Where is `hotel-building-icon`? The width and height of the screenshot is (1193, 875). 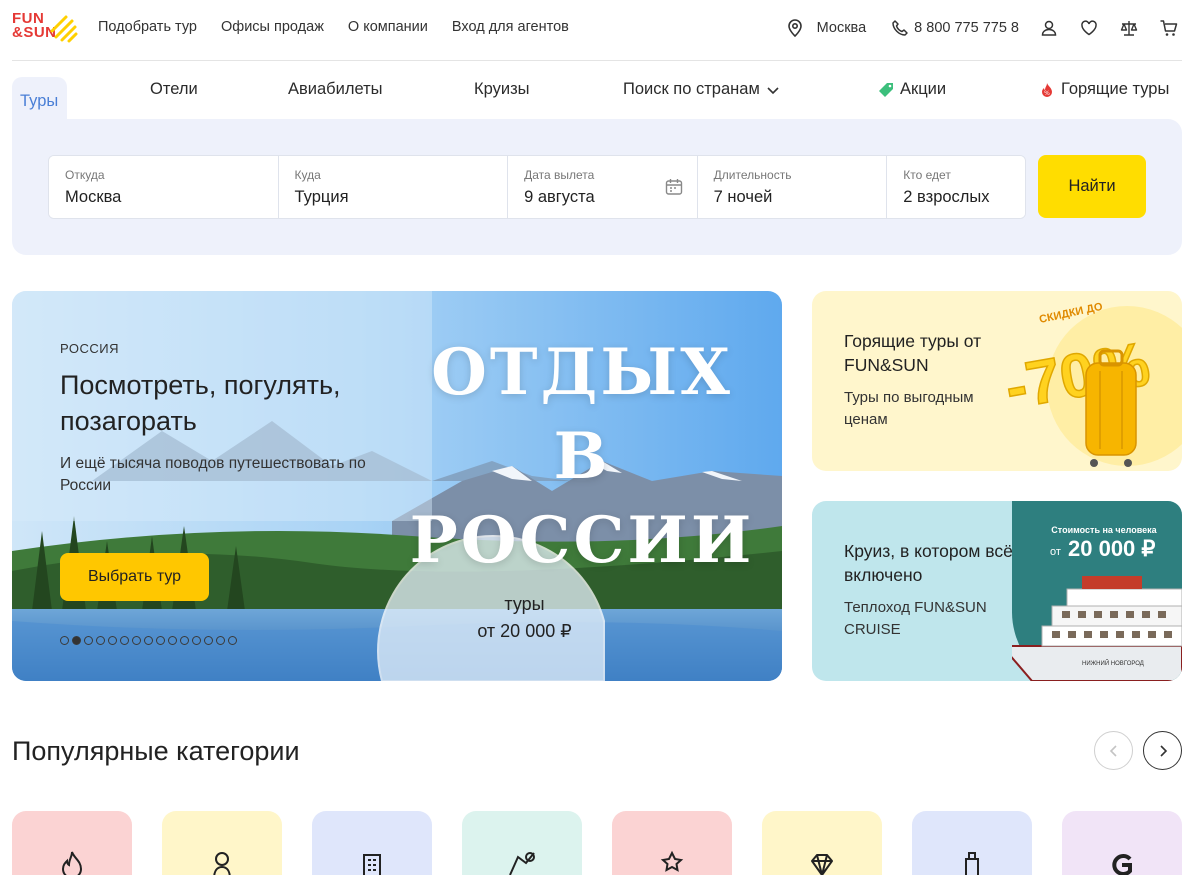
hotel-building-icon is located at coordinates (372, 864).